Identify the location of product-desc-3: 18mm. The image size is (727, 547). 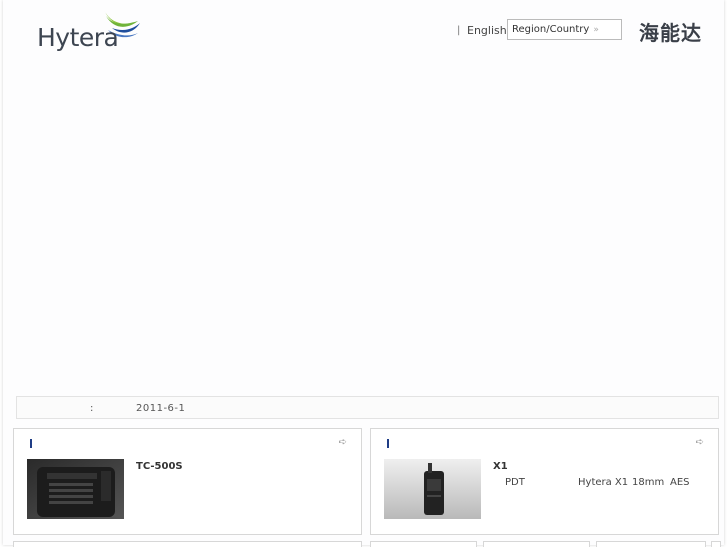
(648, 482).